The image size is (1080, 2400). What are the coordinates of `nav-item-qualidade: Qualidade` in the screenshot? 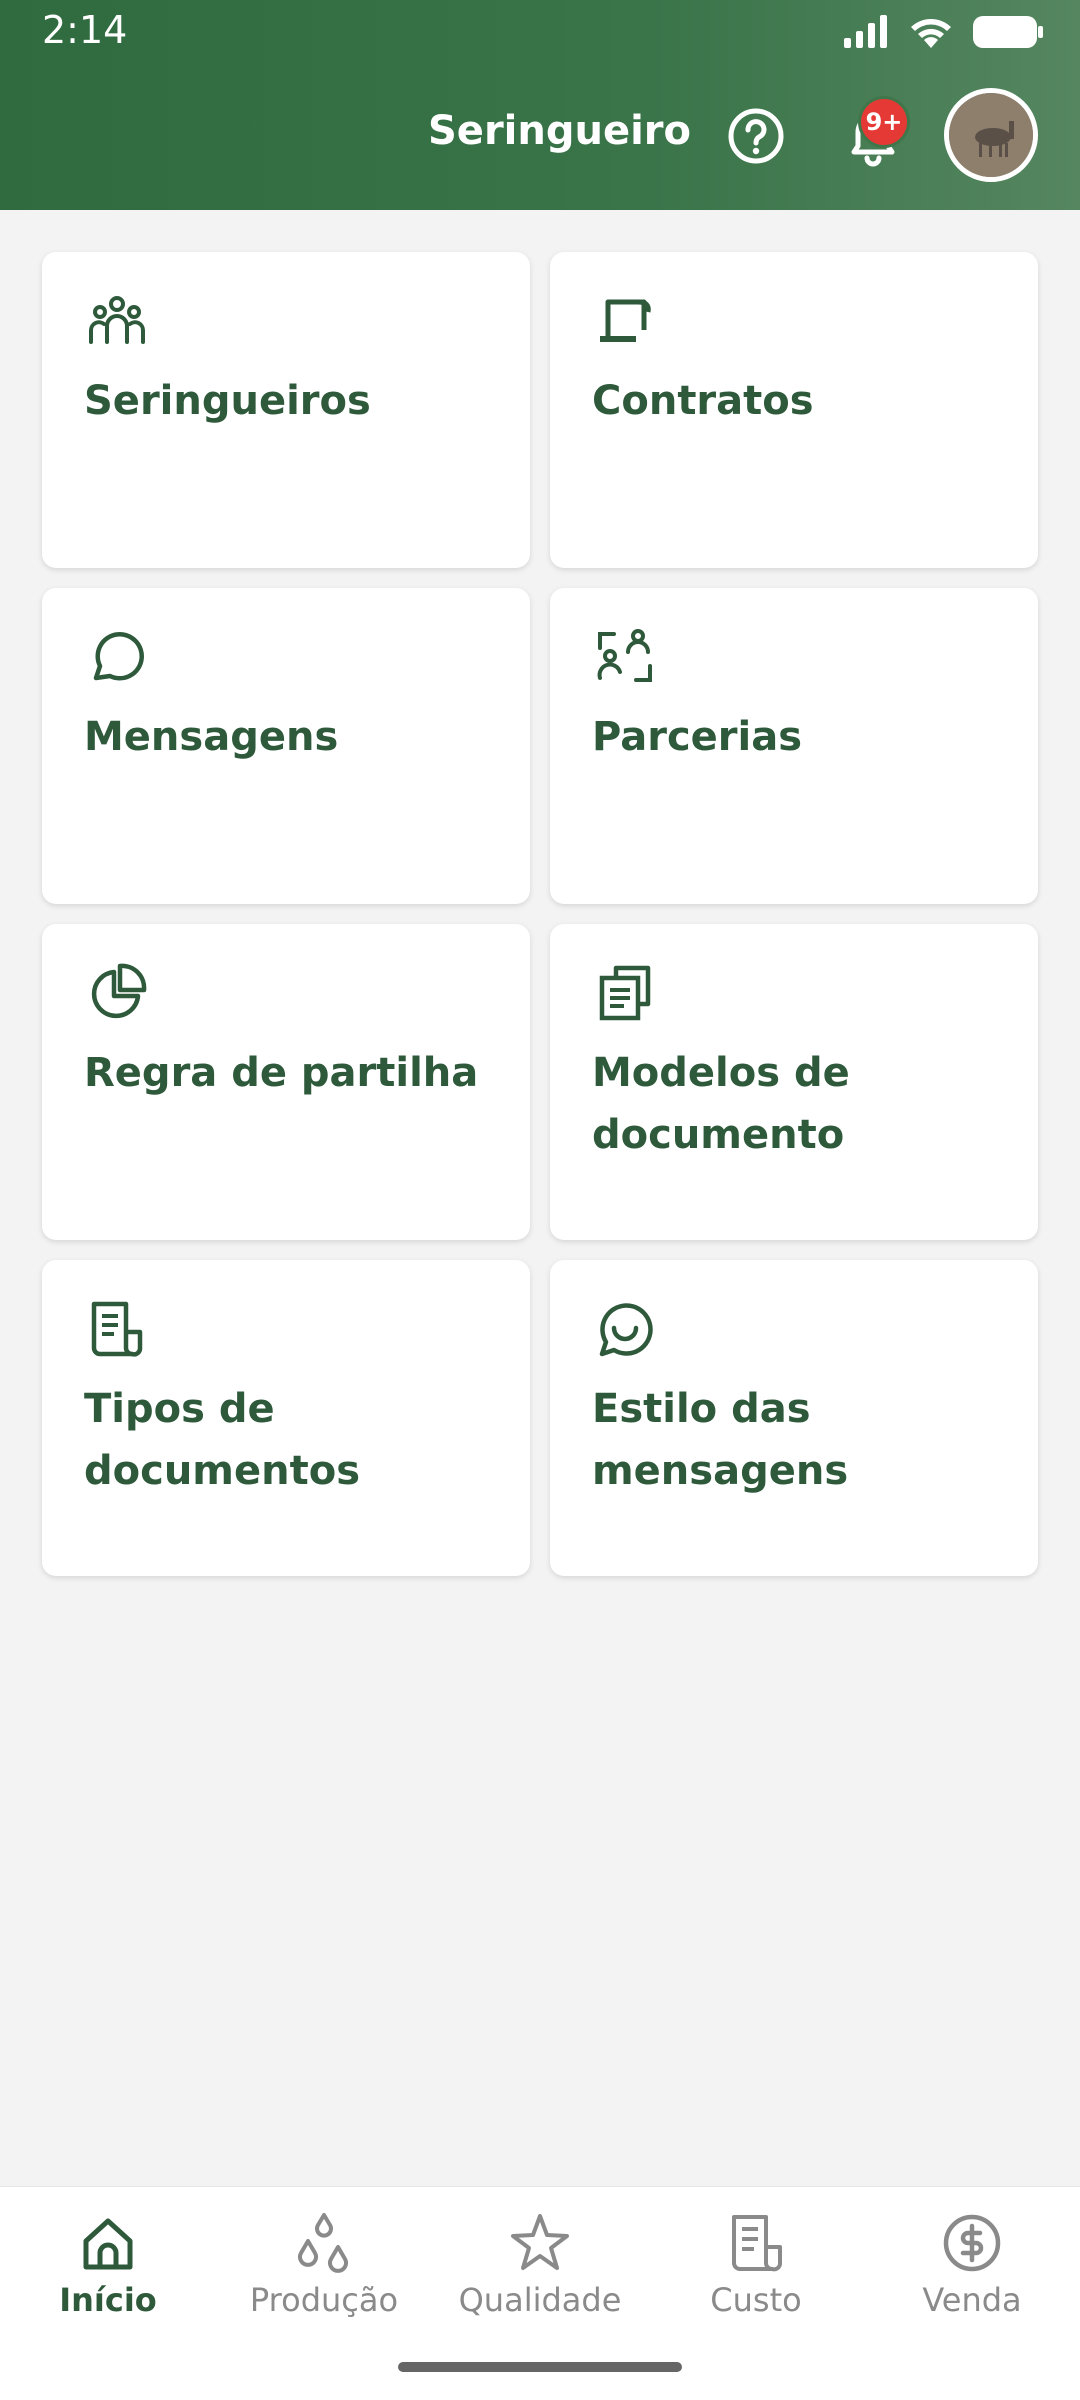 It's located at (540, 2271).